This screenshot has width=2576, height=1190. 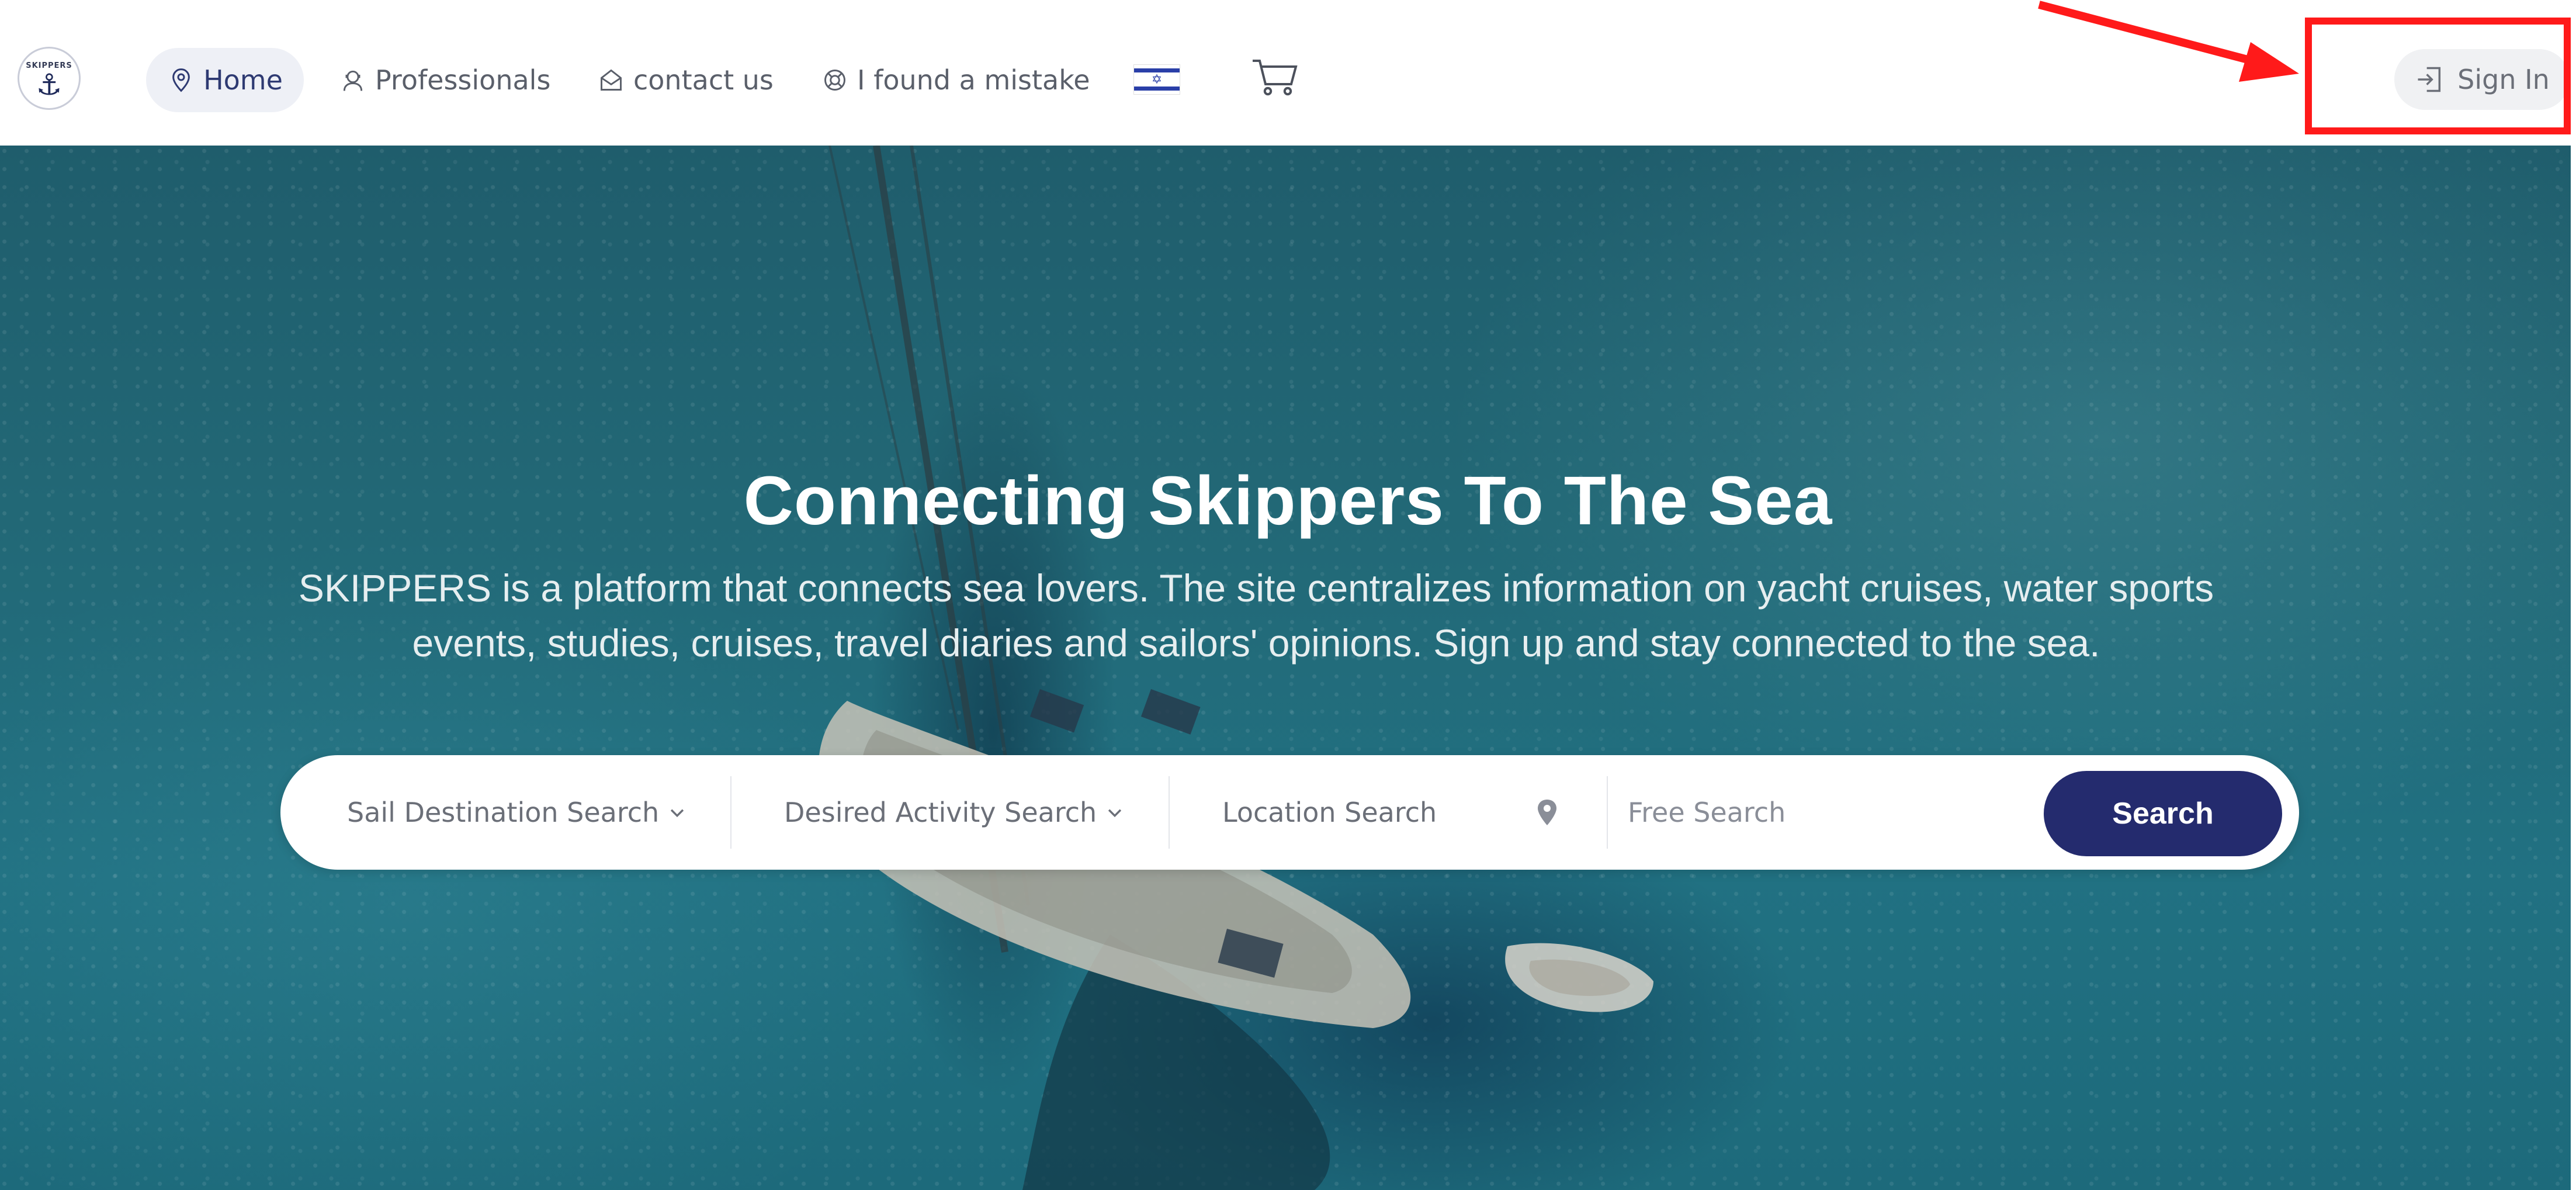 I want to click on location-pin-icon, so click(x=181, y=80).